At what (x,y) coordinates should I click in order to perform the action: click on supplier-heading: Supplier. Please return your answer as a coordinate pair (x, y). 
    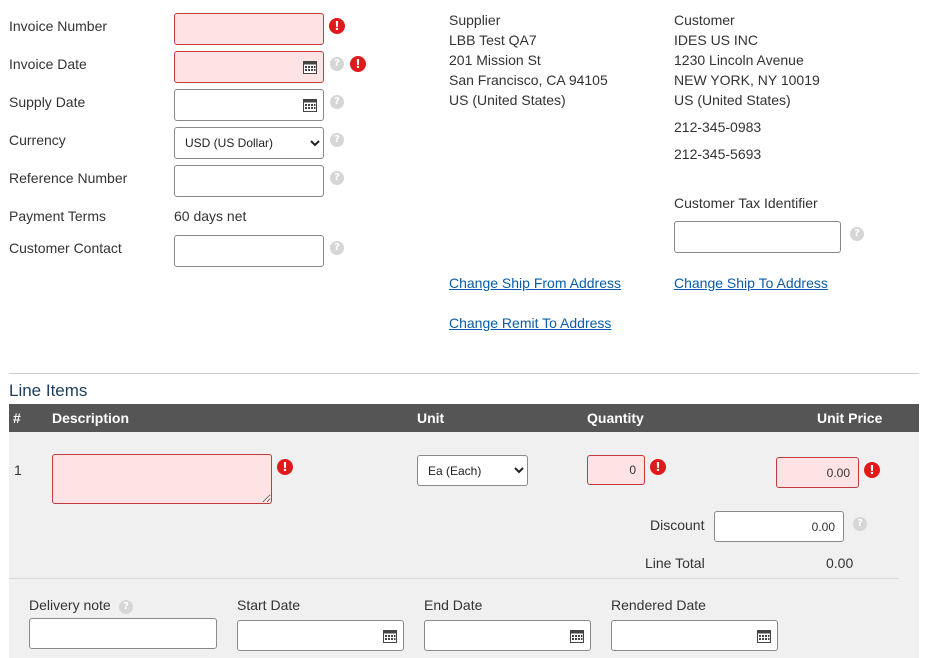
    Looking at the image, I should click on (475, 20).